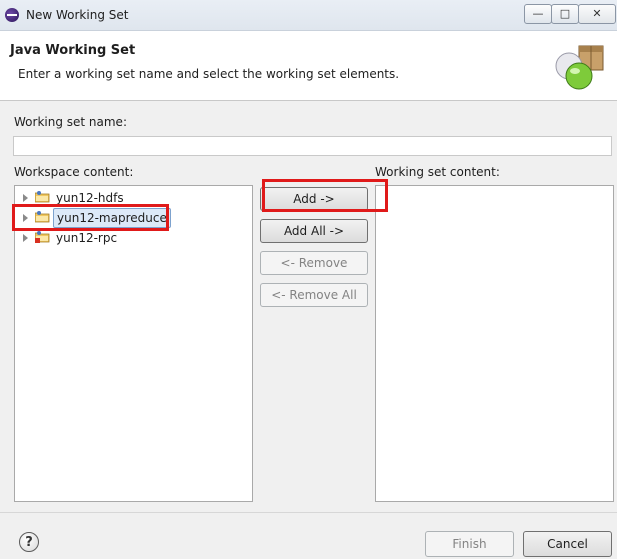 The image size is (617, 559). I want to click on working-set-name-label: Working set name:, so click(70, 122).